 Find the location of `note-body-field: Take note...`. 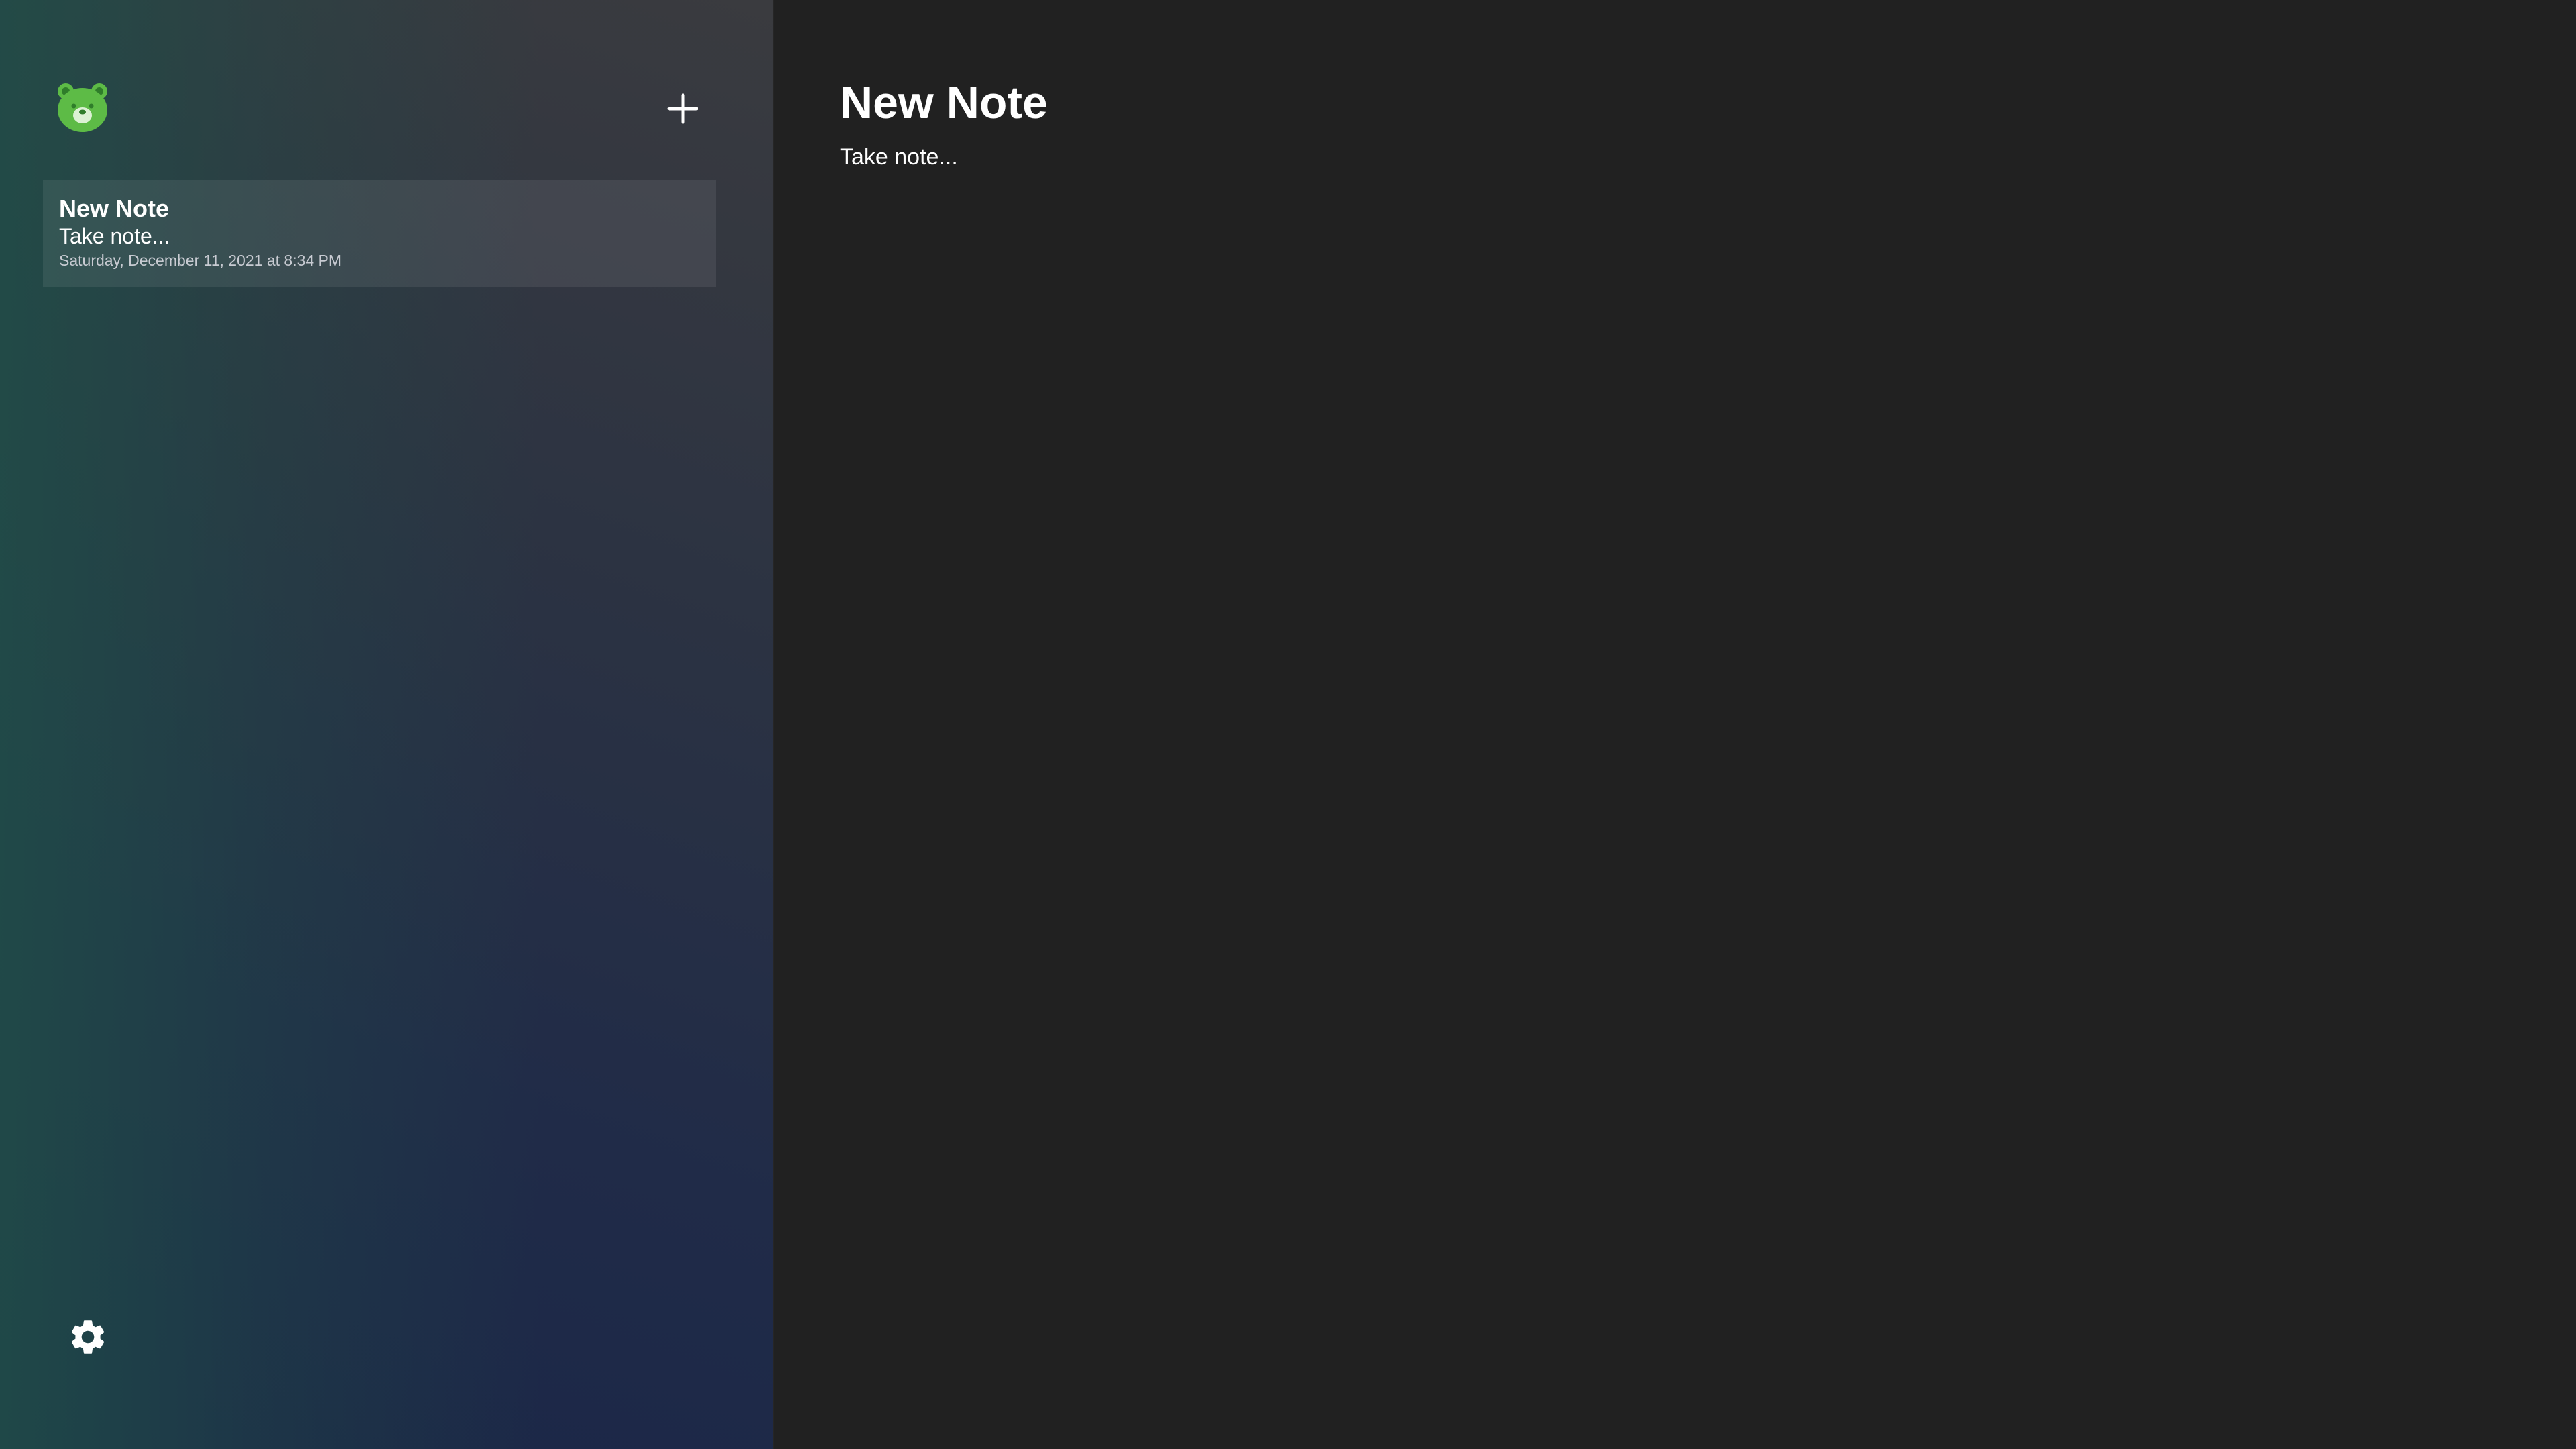

note-body-field: Take note... is located at coordinates (1041, 157).